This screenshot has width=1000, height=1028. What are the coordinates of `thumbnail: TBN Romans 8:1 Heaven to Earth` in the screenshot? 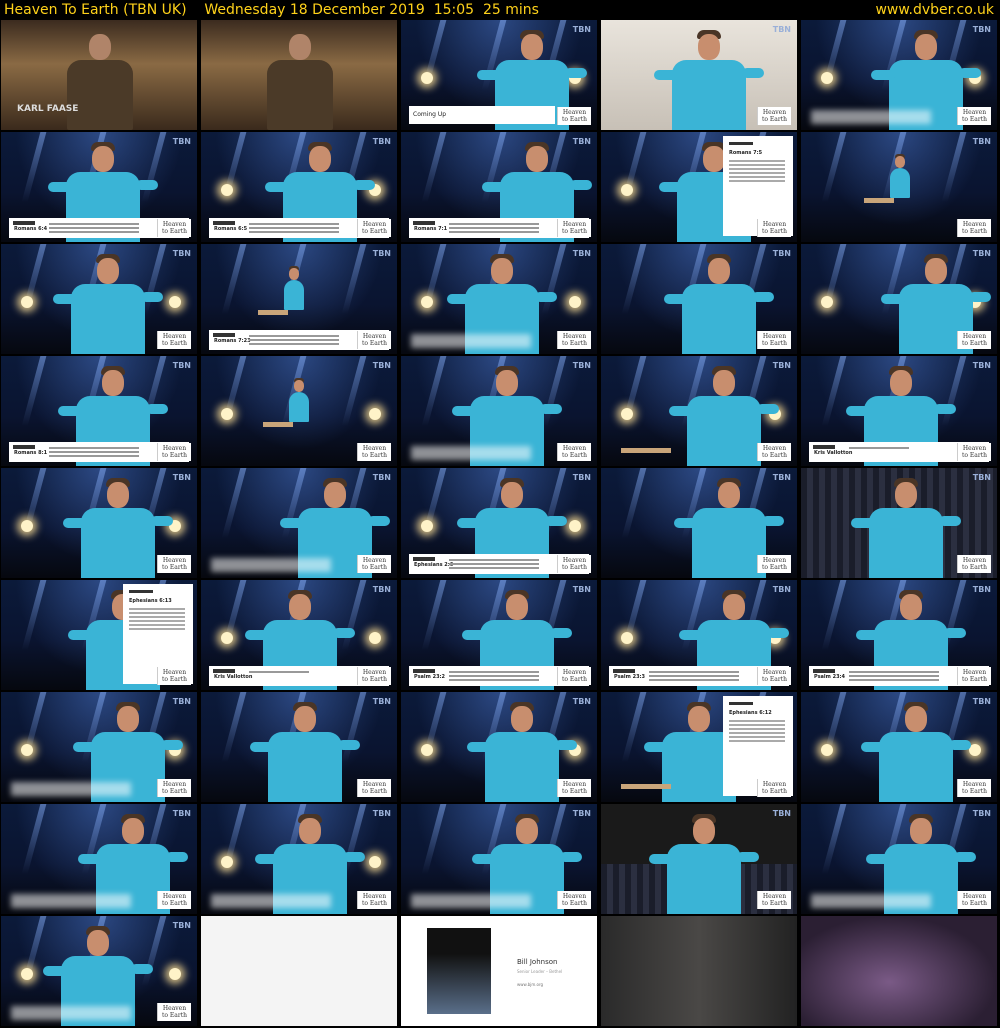 It's located at (99, 411).